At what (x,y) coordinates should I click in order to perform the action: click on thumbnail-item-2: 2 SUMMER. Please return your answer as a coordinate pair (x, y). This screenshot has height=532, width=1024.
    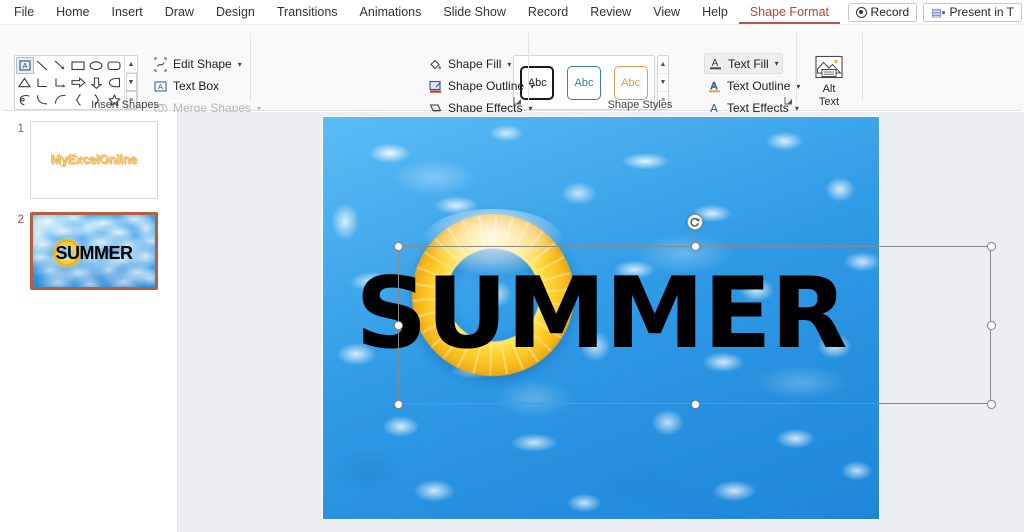
    Looking at the image, I should click on (82, 251).